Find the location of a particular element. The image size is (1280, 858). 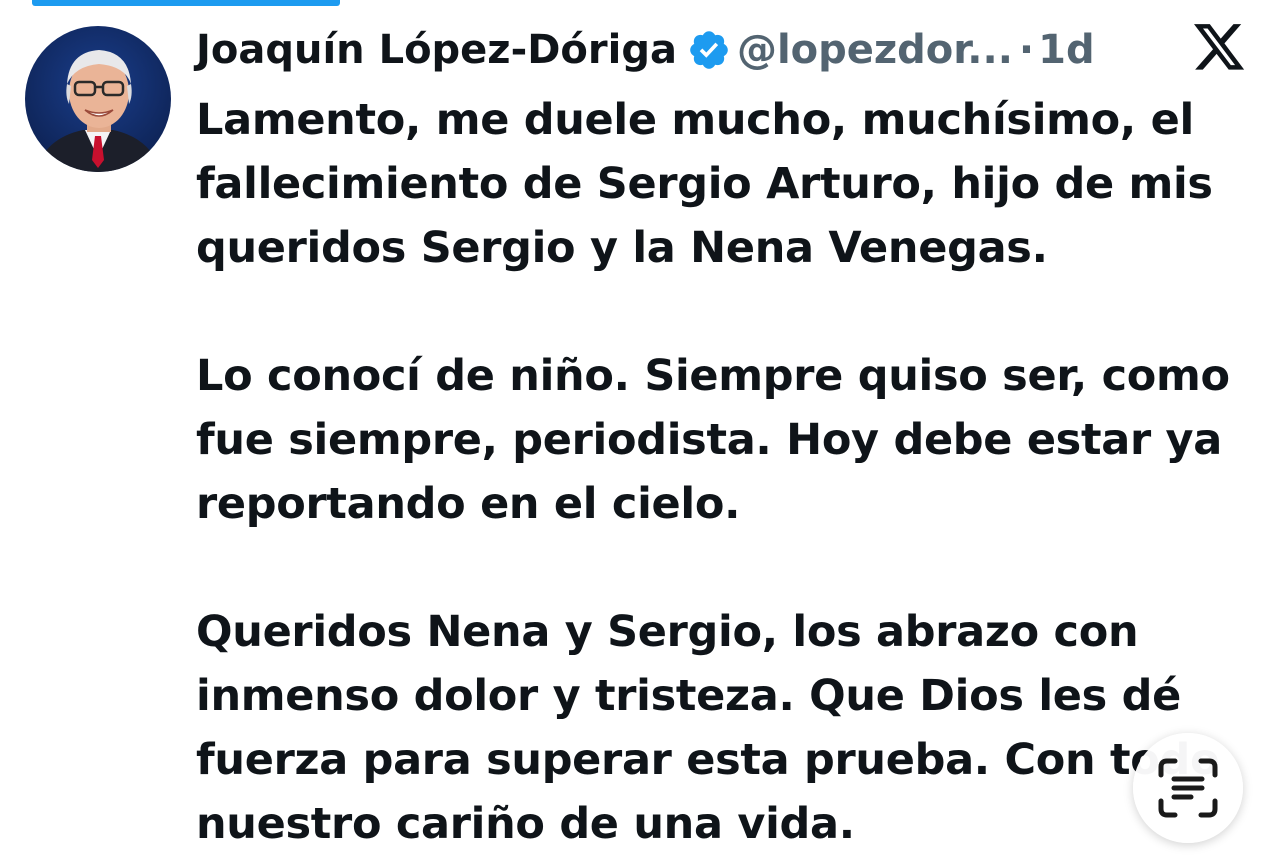

live-text-scan-icon is located at coordinates (1188, 788).